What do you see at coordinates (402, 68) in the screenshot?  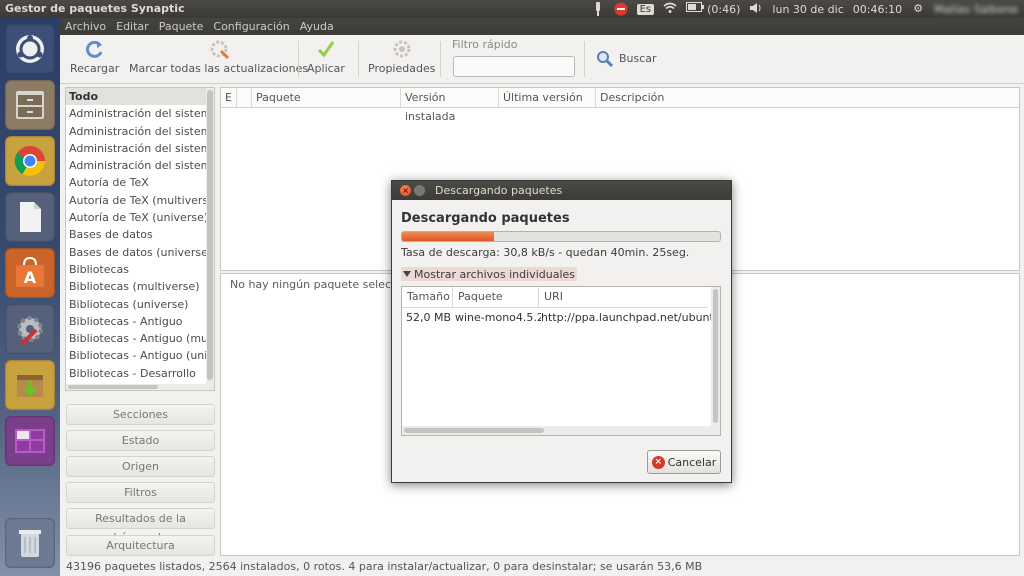 I see `properties-label: Propiedades` at bounding box center [402, 68].